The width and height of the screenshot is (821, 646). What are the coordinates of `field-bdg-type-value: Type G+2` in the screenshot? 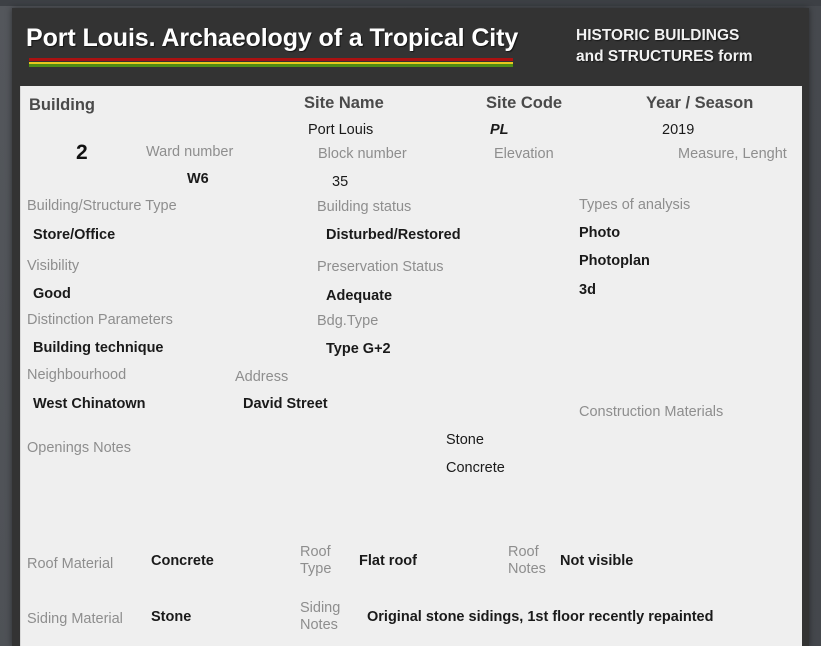 It's located at (358, 349).